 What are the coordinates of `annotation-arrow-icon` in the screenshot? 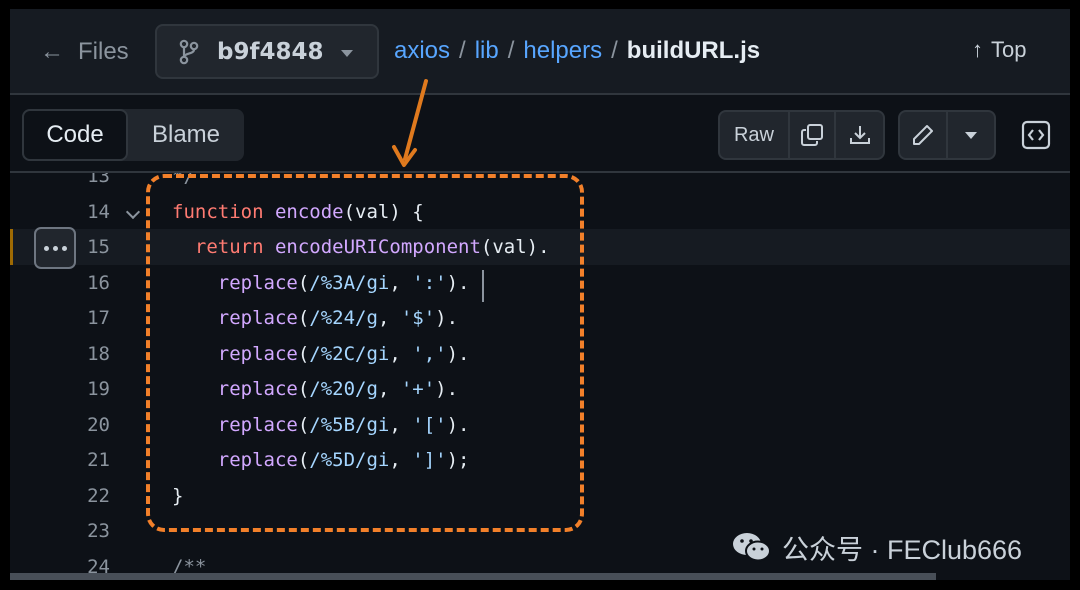 It's located at (410, 123).